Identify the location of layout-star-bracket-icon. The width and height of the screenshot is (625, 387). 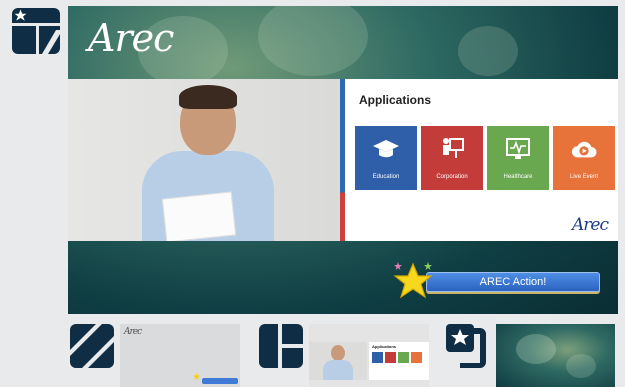
(468, 346).